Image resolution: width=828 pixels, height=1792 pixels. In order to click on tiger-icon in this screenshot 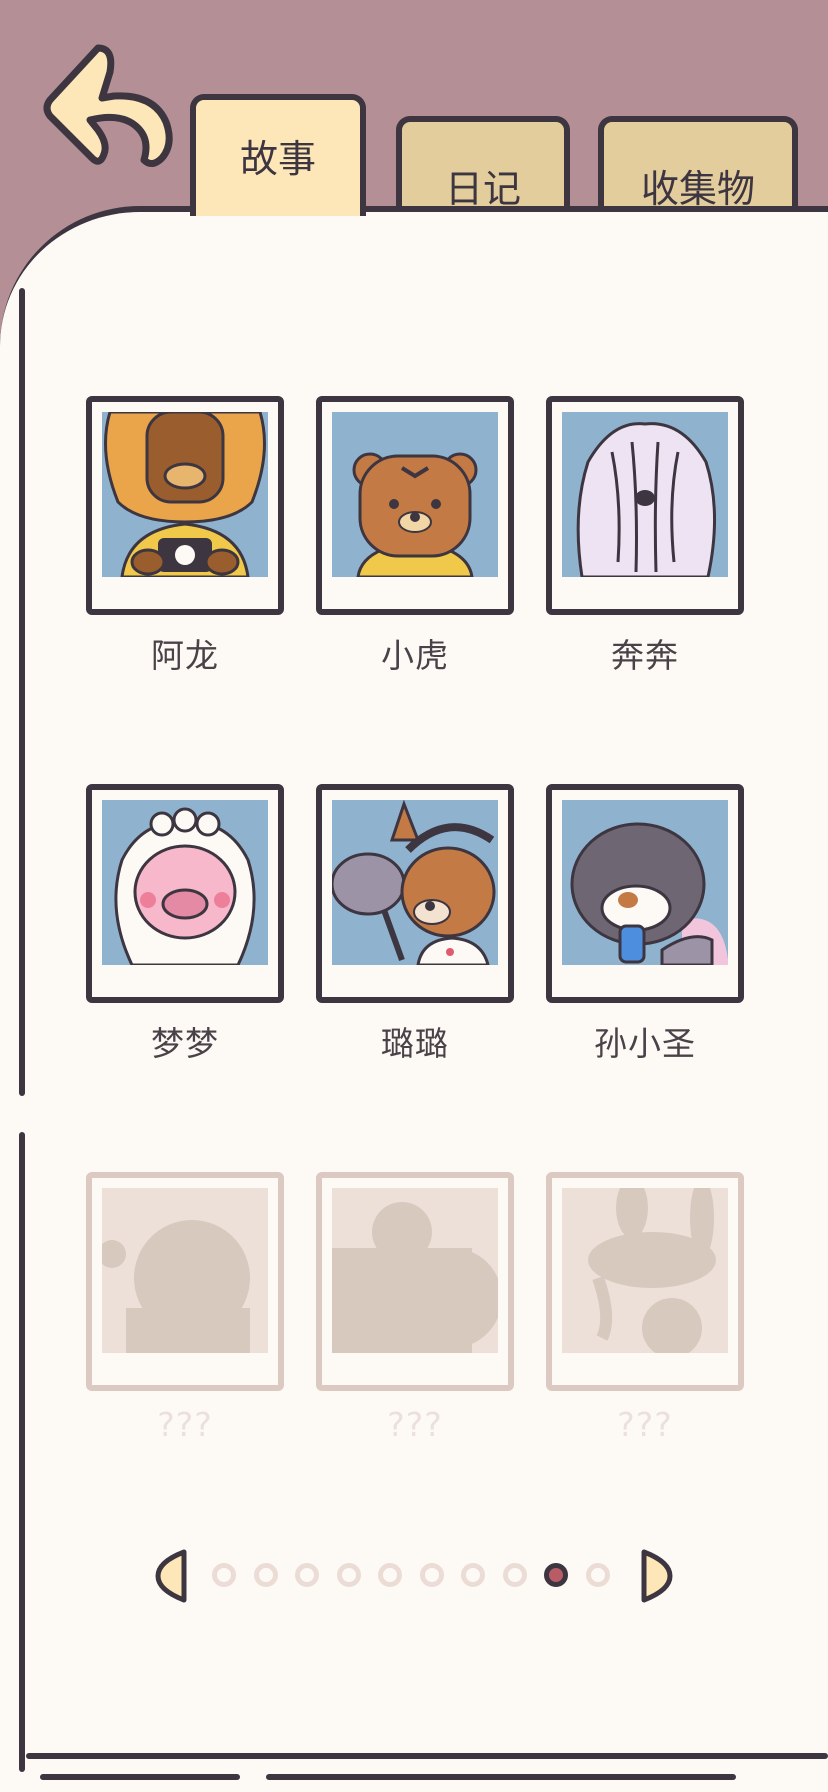, I will do `click(415, 494)`.